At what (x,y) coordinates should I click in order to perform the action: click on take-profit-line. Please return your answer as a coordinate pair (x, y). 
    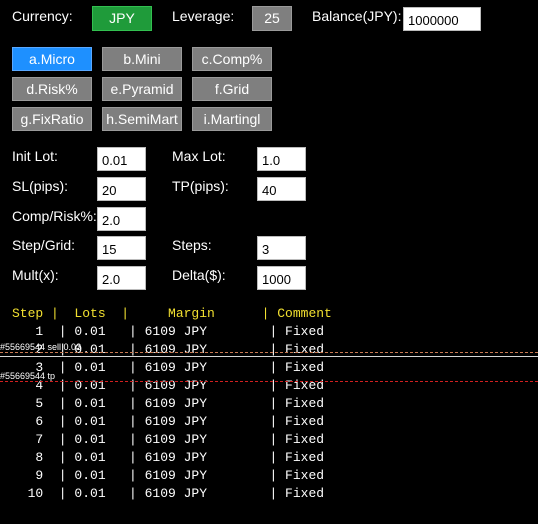
    Looking at the image, I should click on (269, 381).